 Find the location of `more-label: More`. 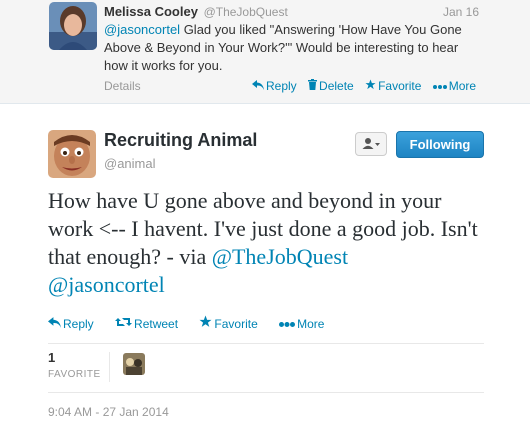

more-label: More is located at coordinates (311, 324).